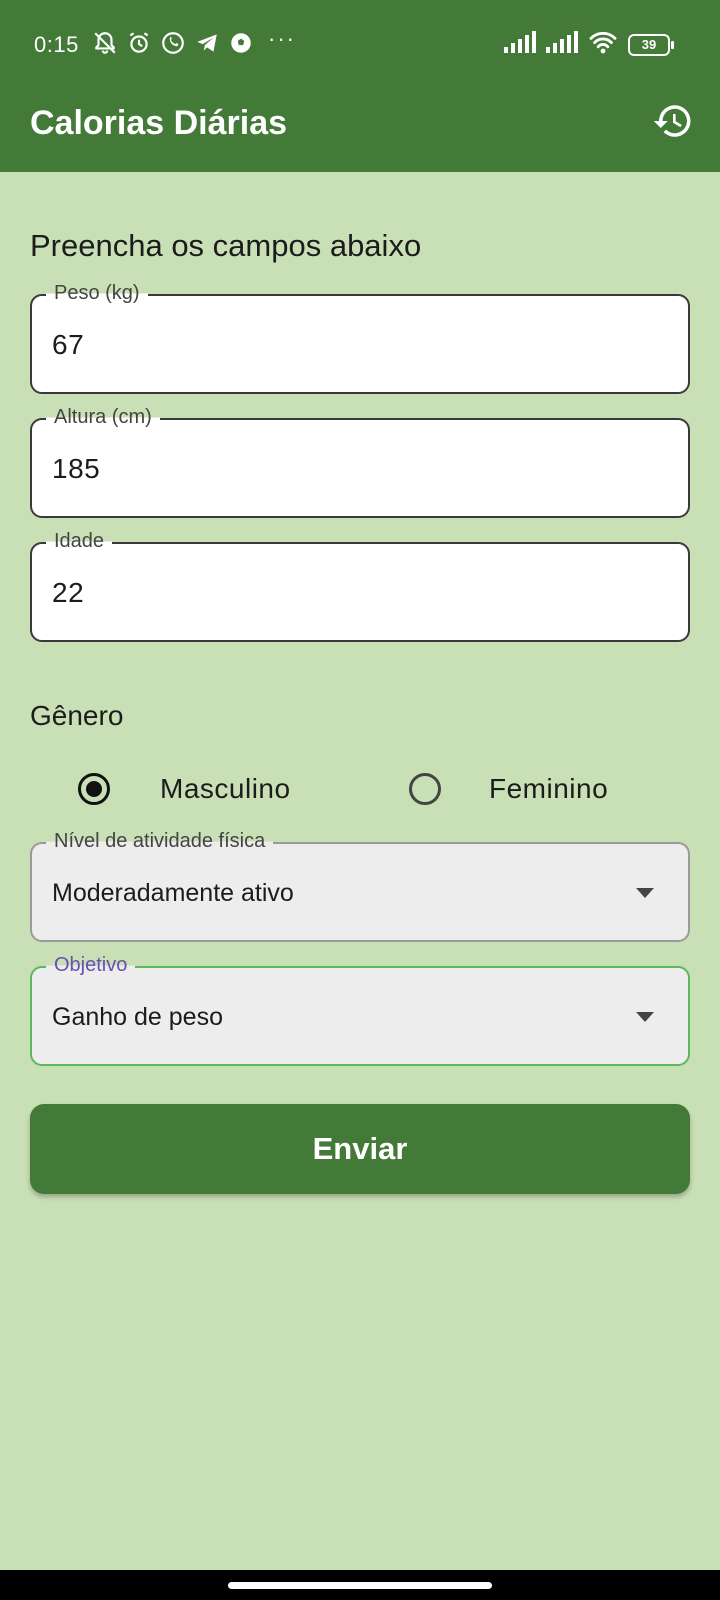  I want to click on gender-label: Gênero, so click(77, 715).